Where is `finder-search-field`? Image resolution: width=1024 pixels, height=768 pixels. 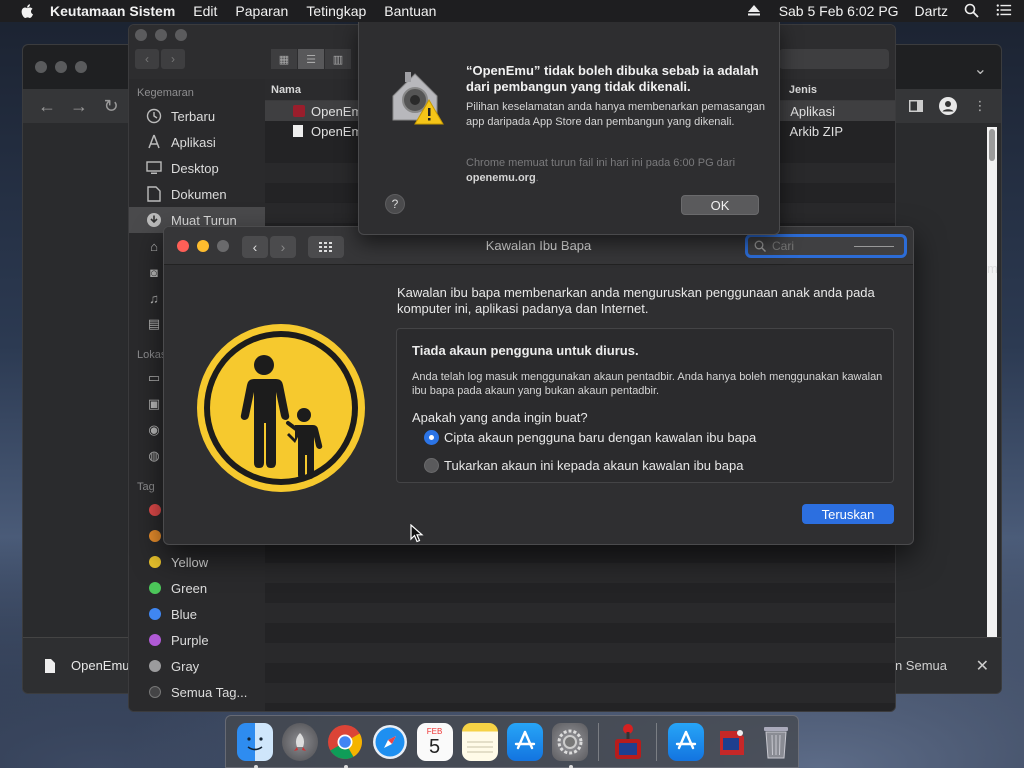
finder-search-field is located at coordinates (834, 59).